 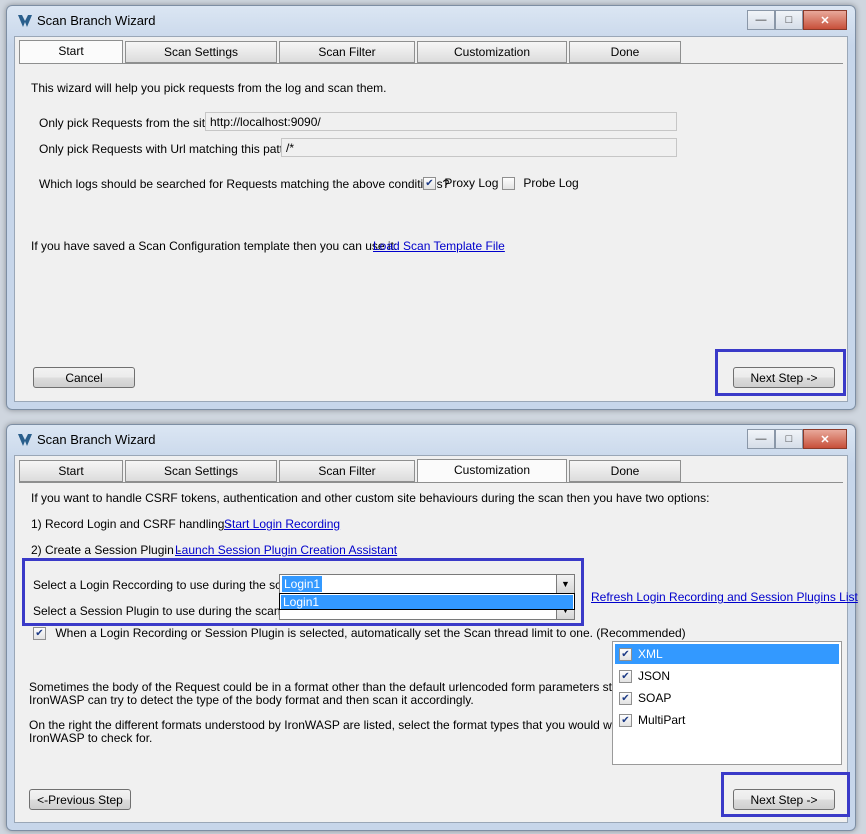 I want to click on proxy-log-label: Proxy Log, so click(x=471, y=183).